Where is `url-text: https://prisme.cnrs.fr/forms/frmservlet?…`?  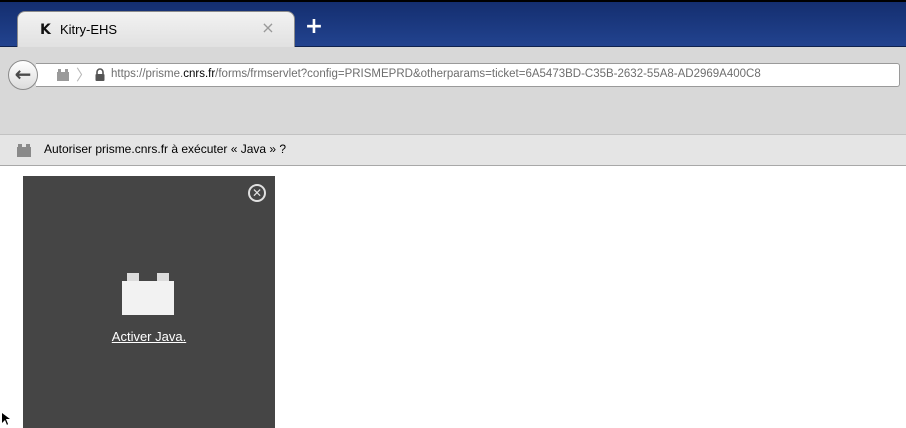
url-text: https://prisme.cnrs.fr/forms/frmservlet?… is located at coordinates (436, 74).